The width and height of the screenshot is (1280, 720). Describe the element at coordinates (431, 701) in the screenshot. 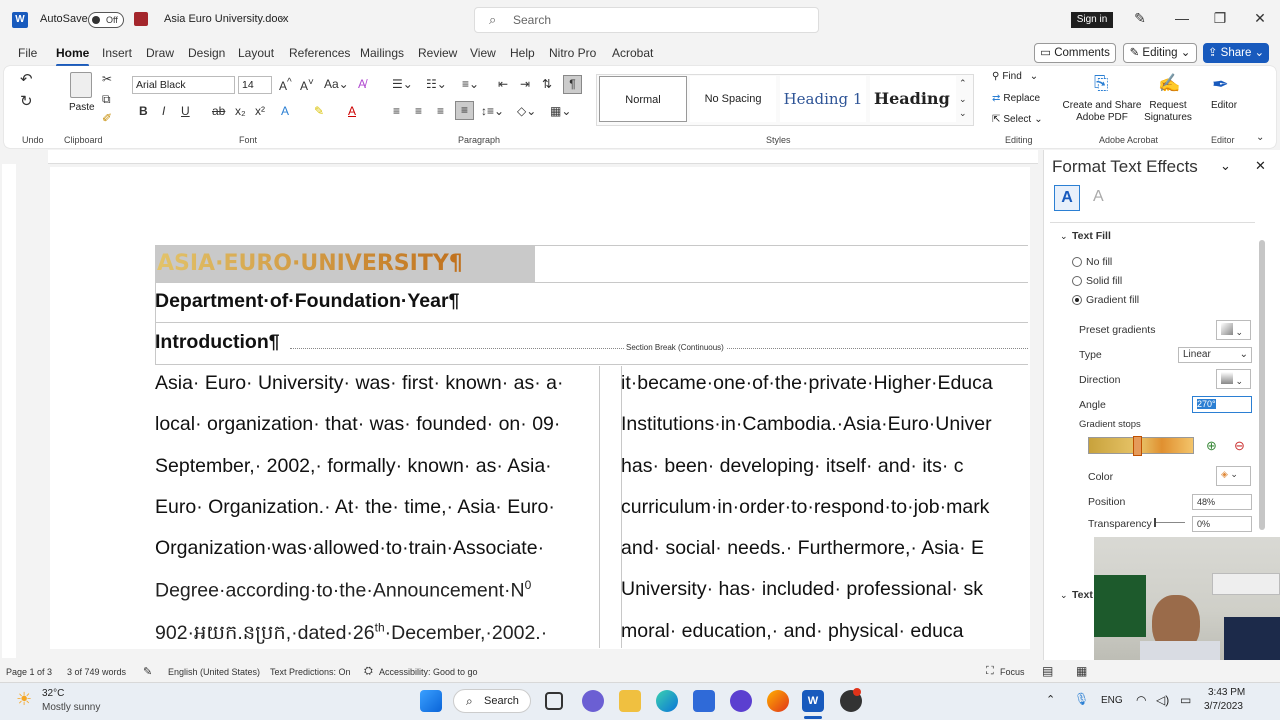

I see `start-menu-icon` at that location.